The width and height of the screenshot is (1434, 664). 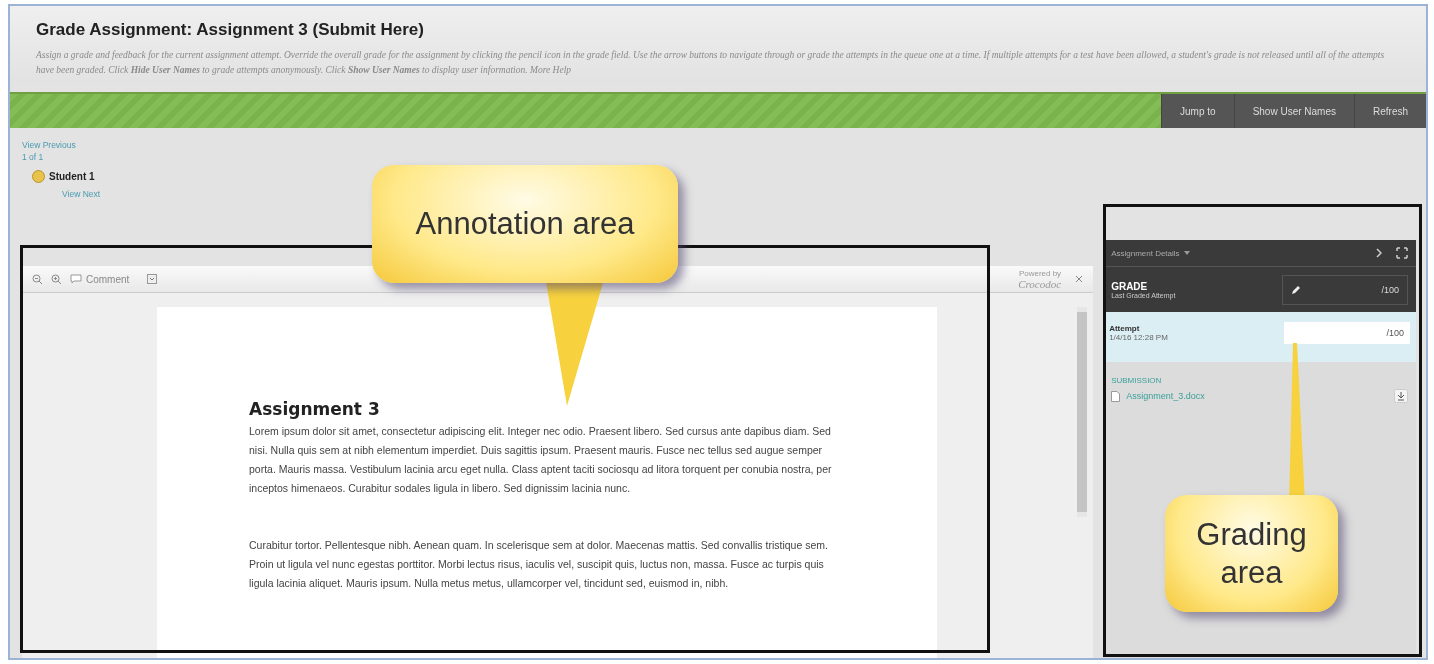 What do you see at coordinates (711, 63) in the screenshot?
I see `instructions-text: Assign a grade and feedback for the current assignment attempt. Override the overall grade for the assignment by clicking the pencil icon in the grade field. Use the arrow buttons to navigate through or grade the attempts in the queue one at a time. If multiple attempts for a test have been allowed, a student's grade is not released until all of the attempts have been graded. Click Hide User Names to grade attempts anonymously. Click Show User Names to display user information. More Help` at bounding box center [711, 63].